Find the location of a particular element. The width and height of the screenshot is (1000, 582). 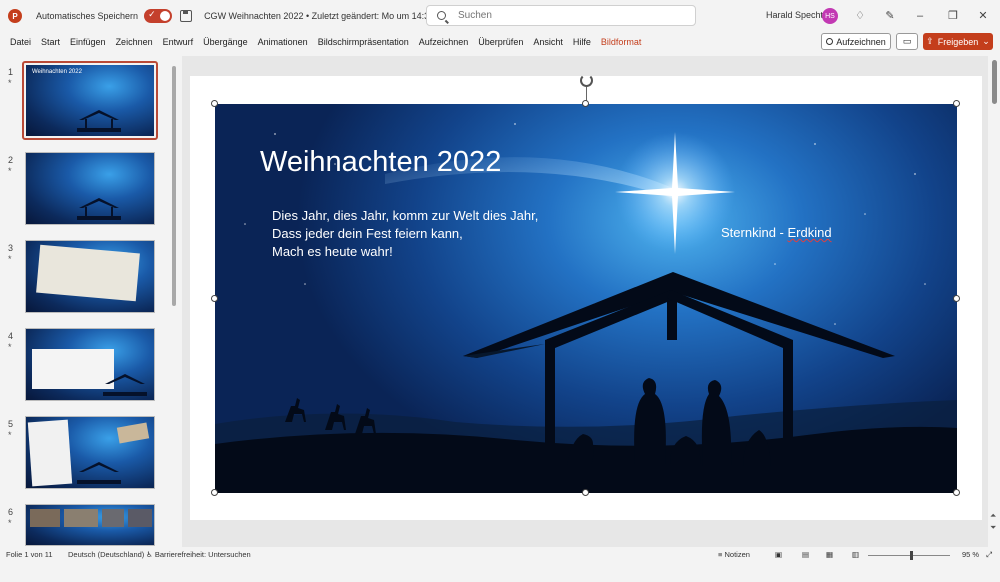

tab-ueberpruefen: Überprüfen is located at coordinates (500, 42).